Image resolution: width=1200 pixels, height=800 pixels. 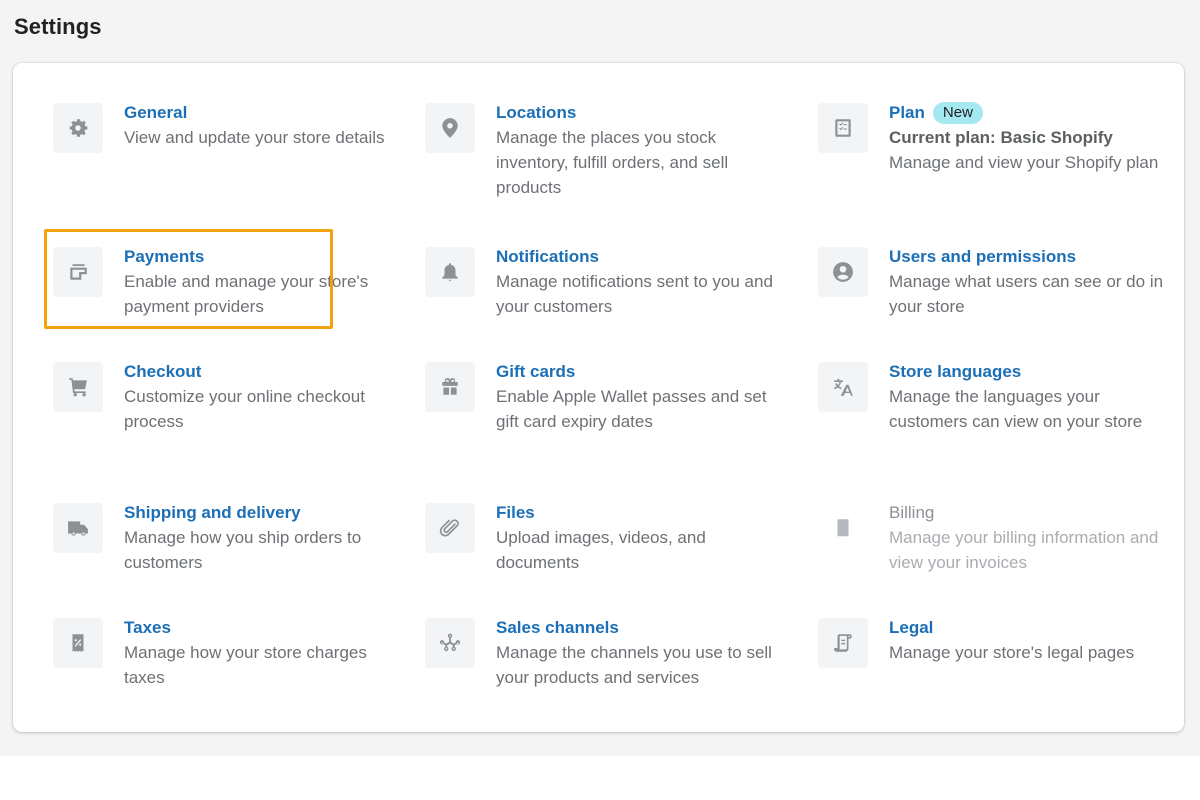 I want to click on item-title: Billing, so click(x=912, y=512).